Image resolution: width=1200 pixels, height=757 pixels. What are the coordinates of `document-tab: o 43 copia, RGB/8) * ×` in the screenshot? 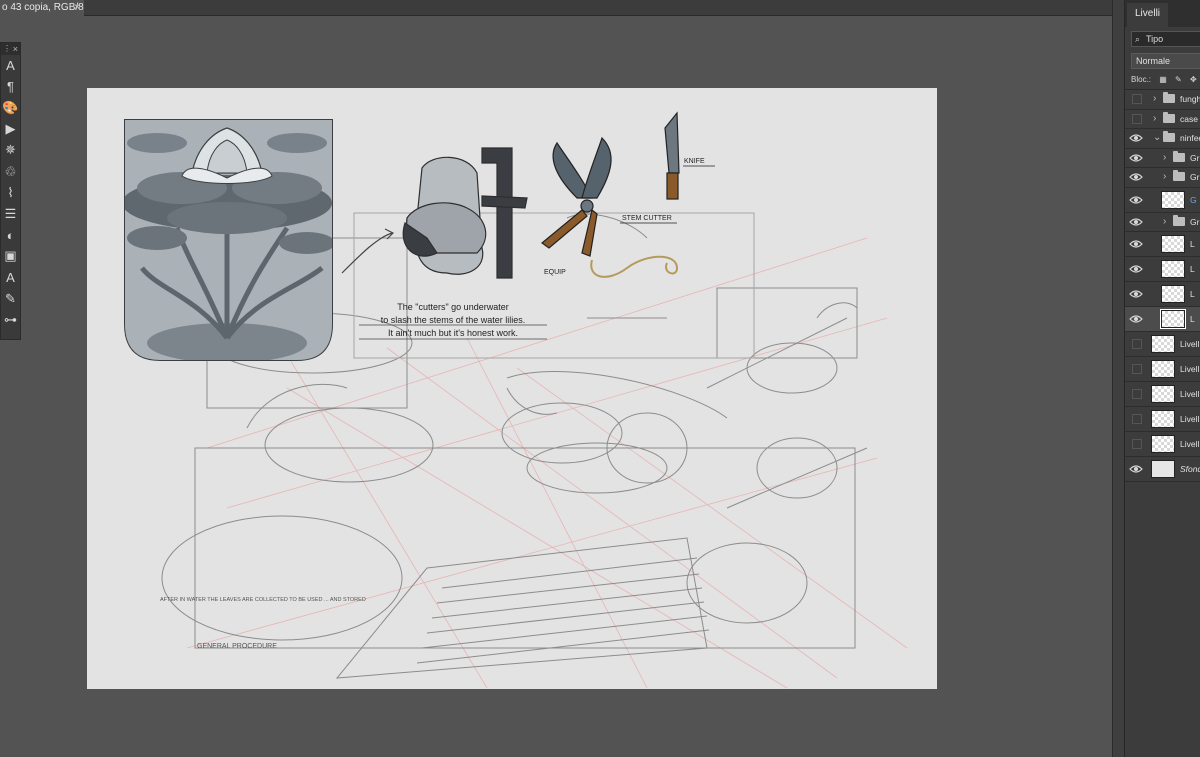 It's located at (42, 8).